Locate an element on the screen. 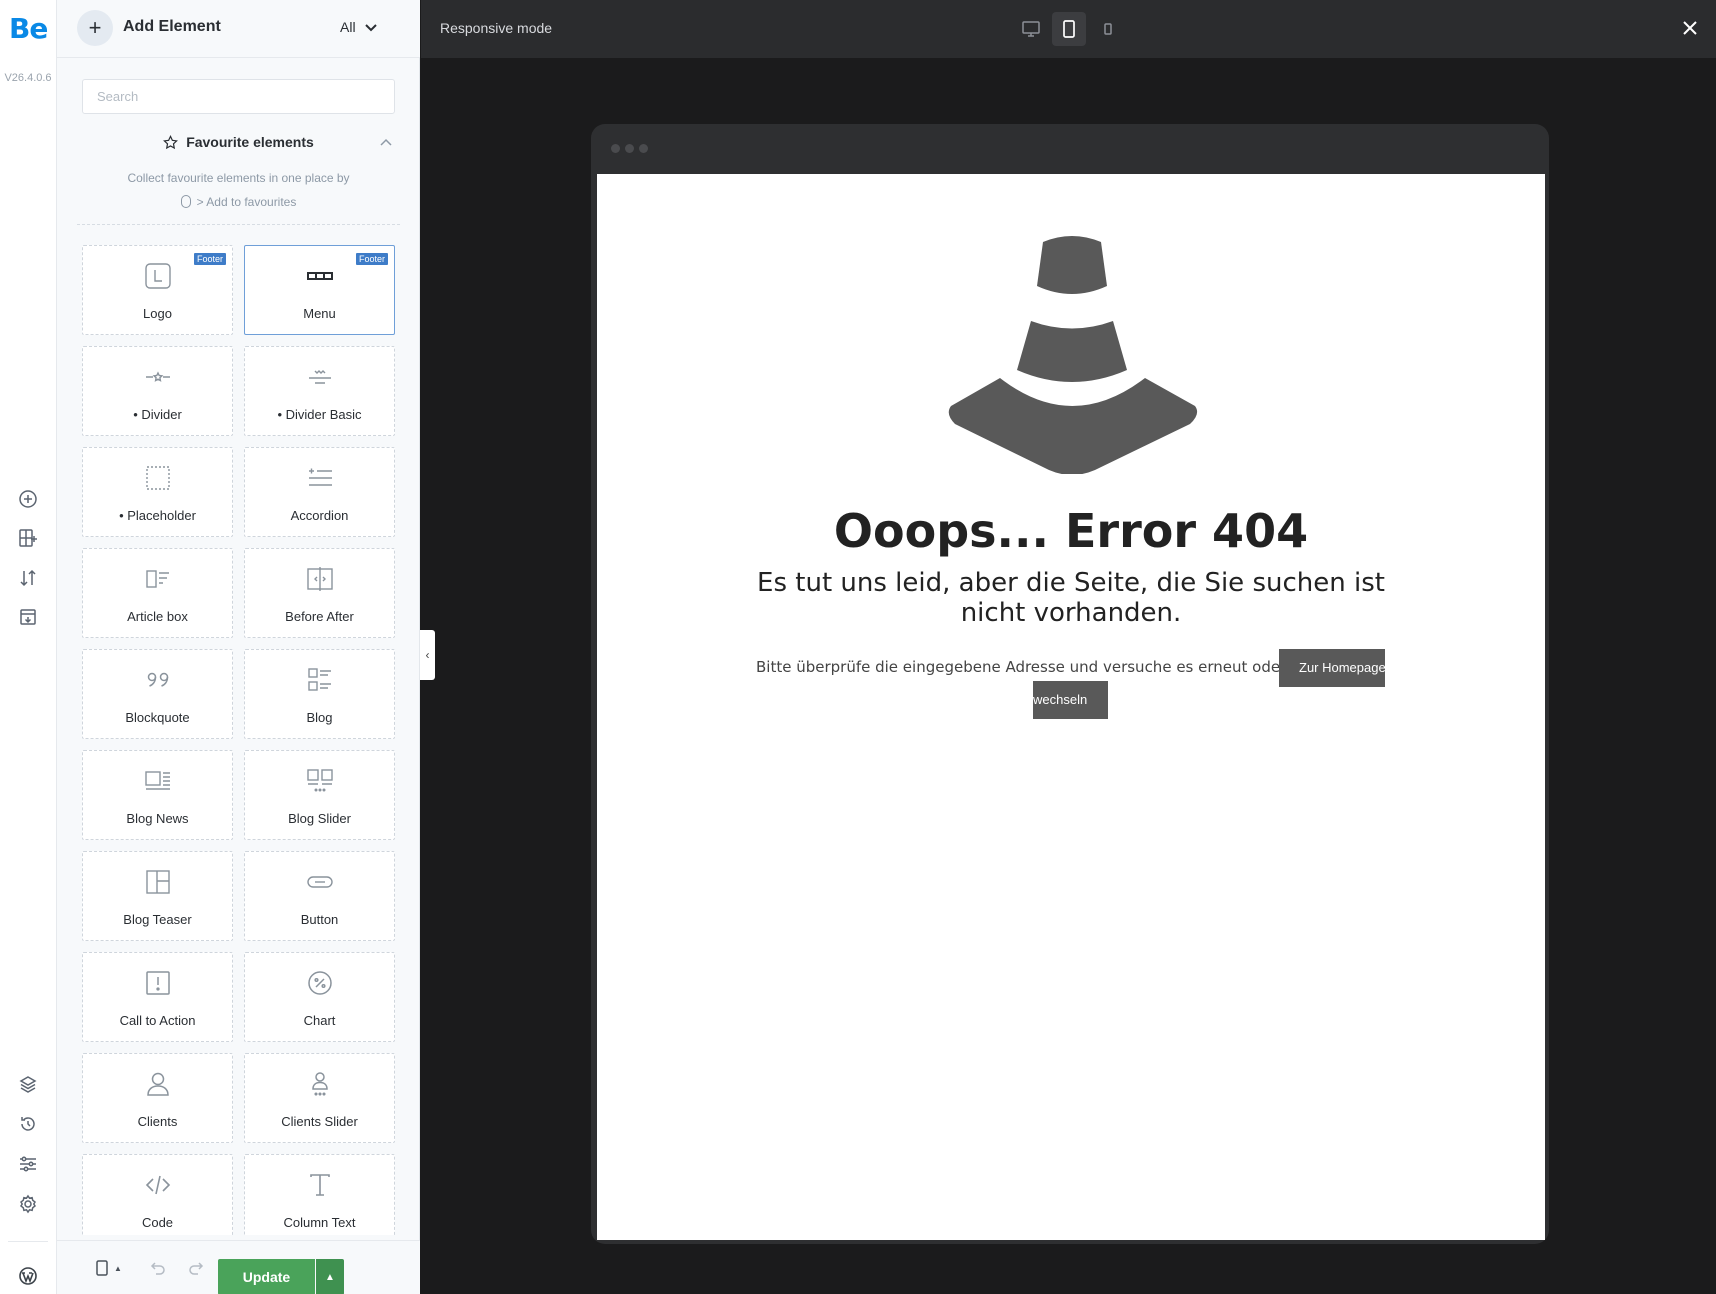  options-icon is located at coordinates (28, 1164).